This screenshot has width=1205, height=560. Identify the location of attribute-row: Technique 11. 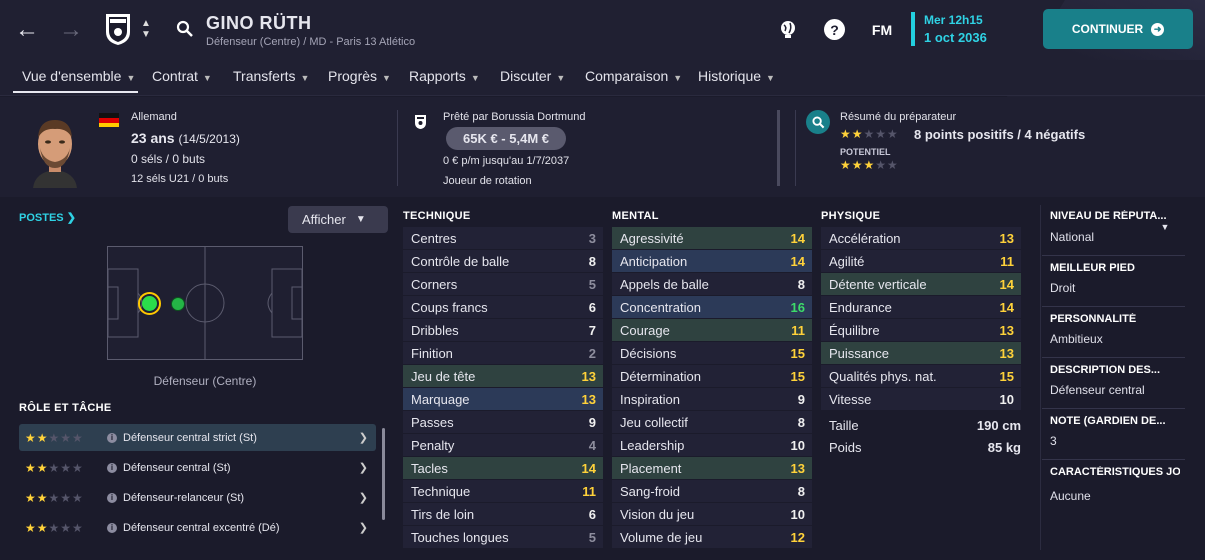
(503, 491).